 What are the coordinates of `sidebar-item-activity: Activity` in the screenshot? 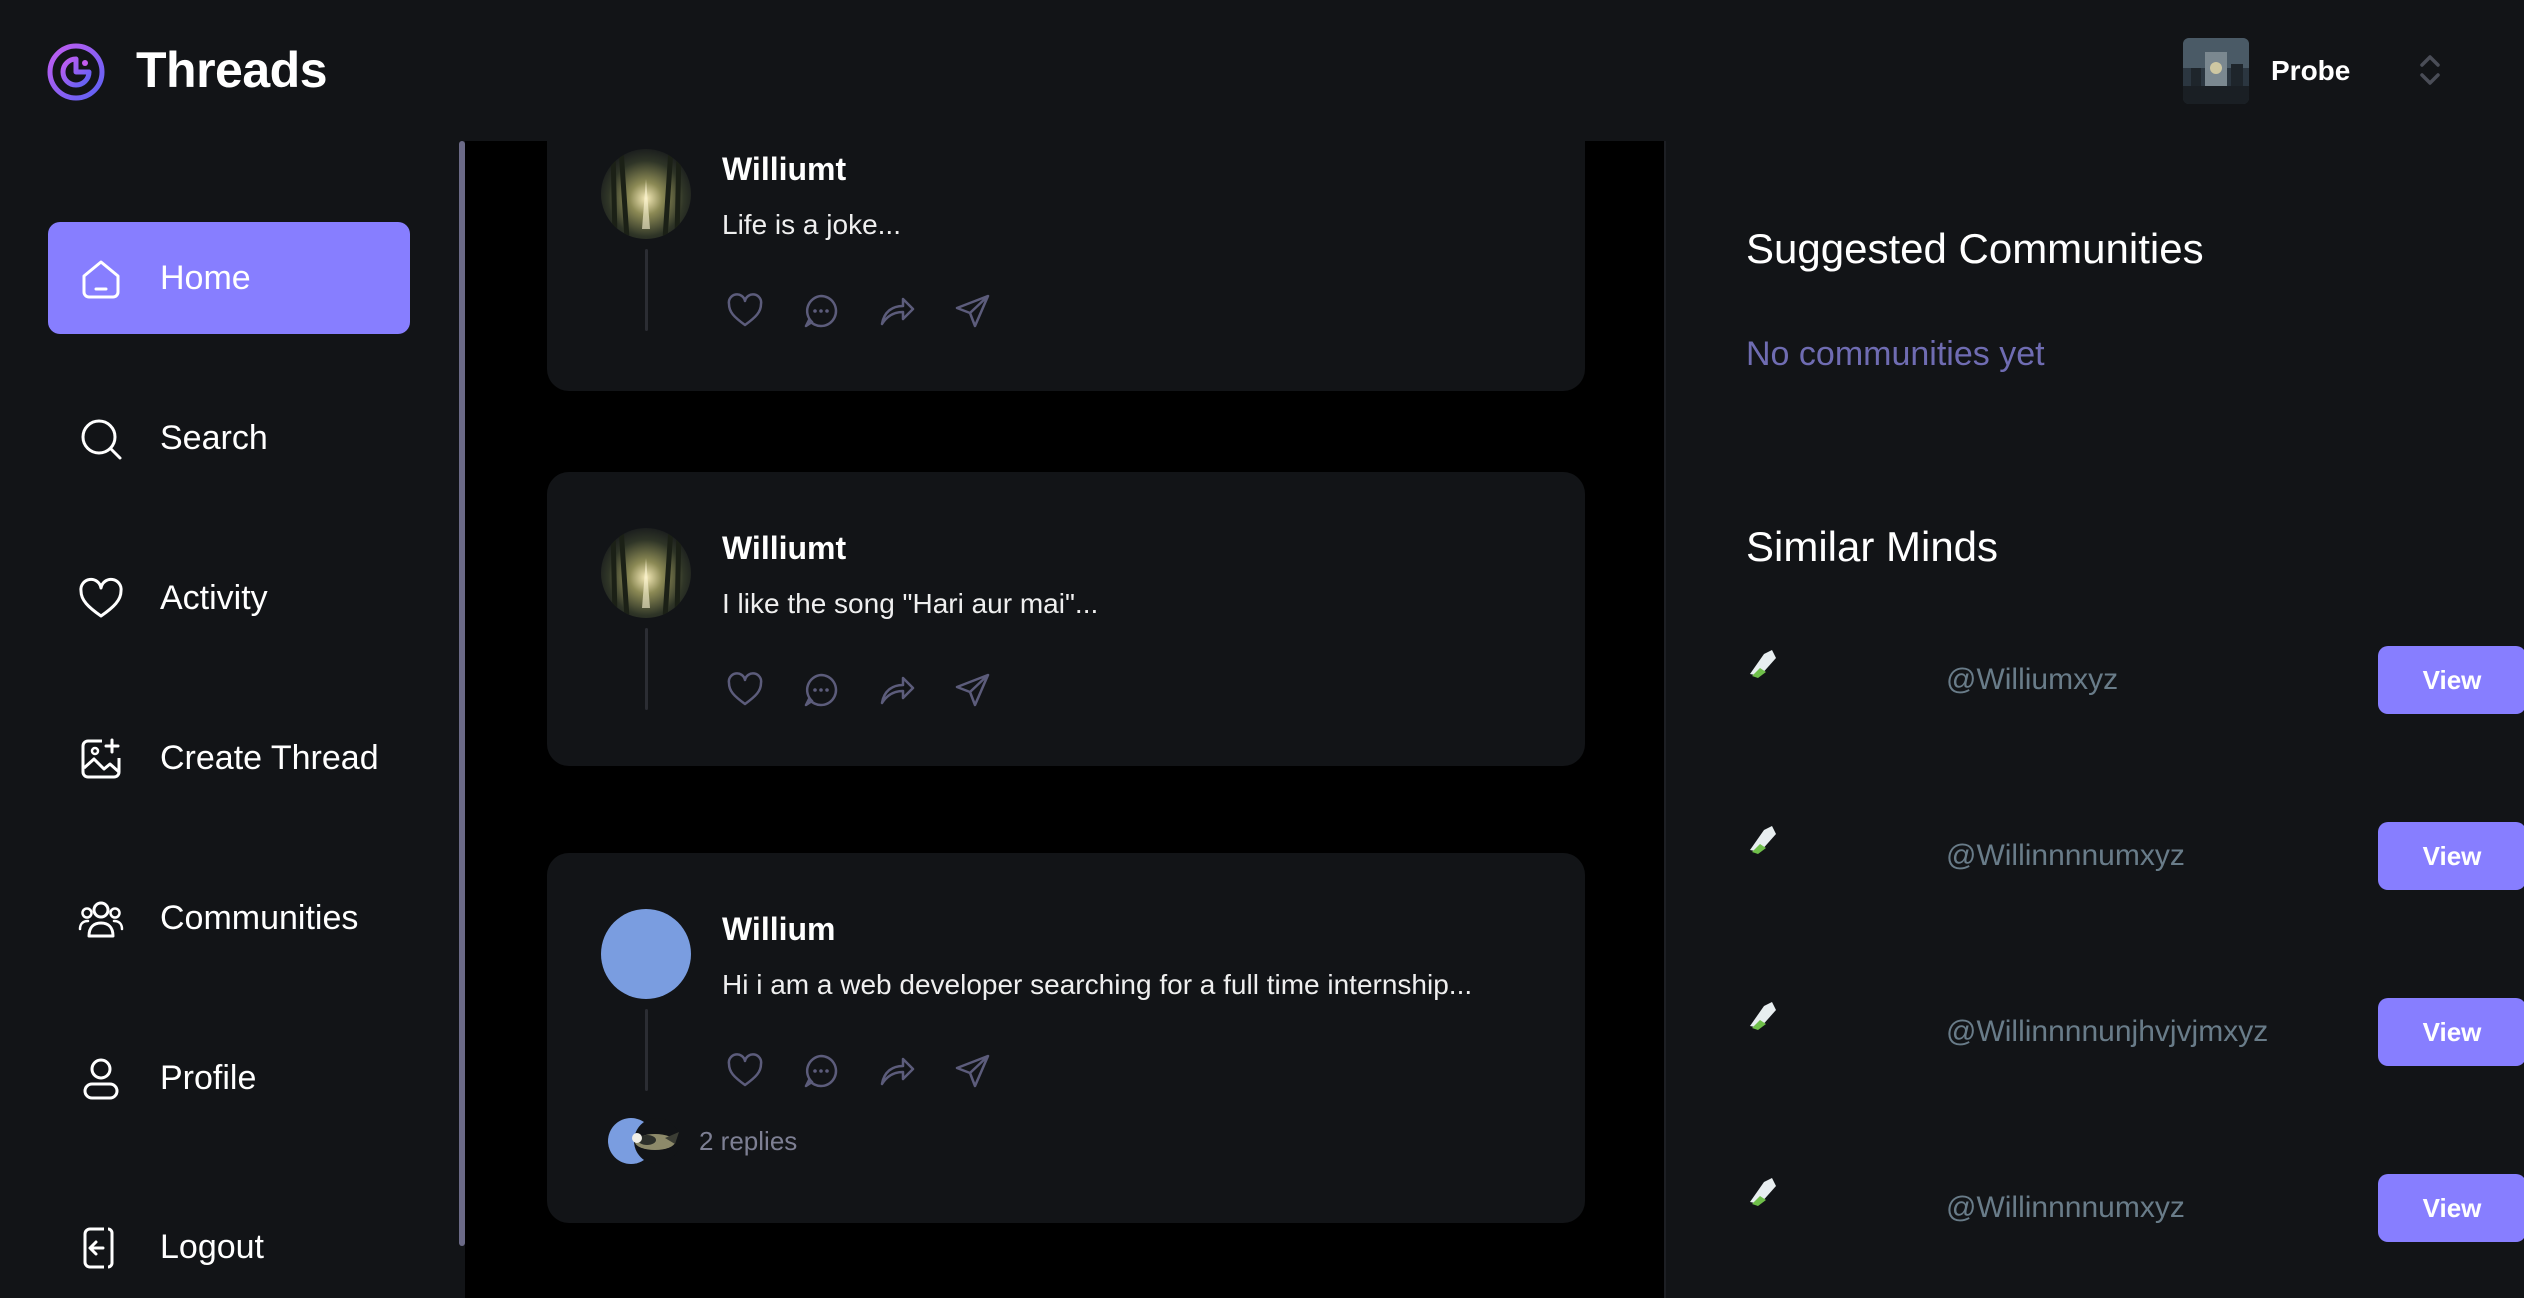 It's located at (229, 598).